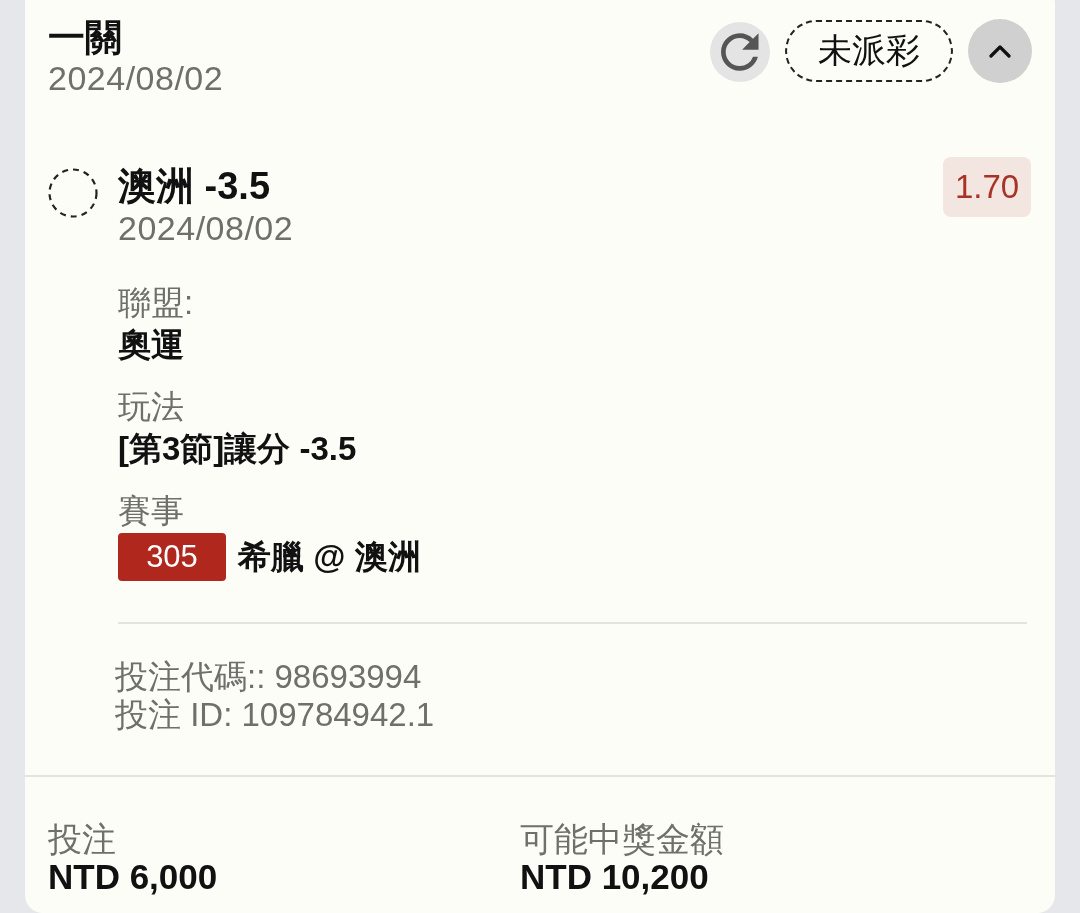 Image resolution: width=1080 pixels, height=913 pixels. What do you see at coordinates (85, 38) in the screenshot?
I see `bet-type-title: 一關` at bounding box center [85, 38].